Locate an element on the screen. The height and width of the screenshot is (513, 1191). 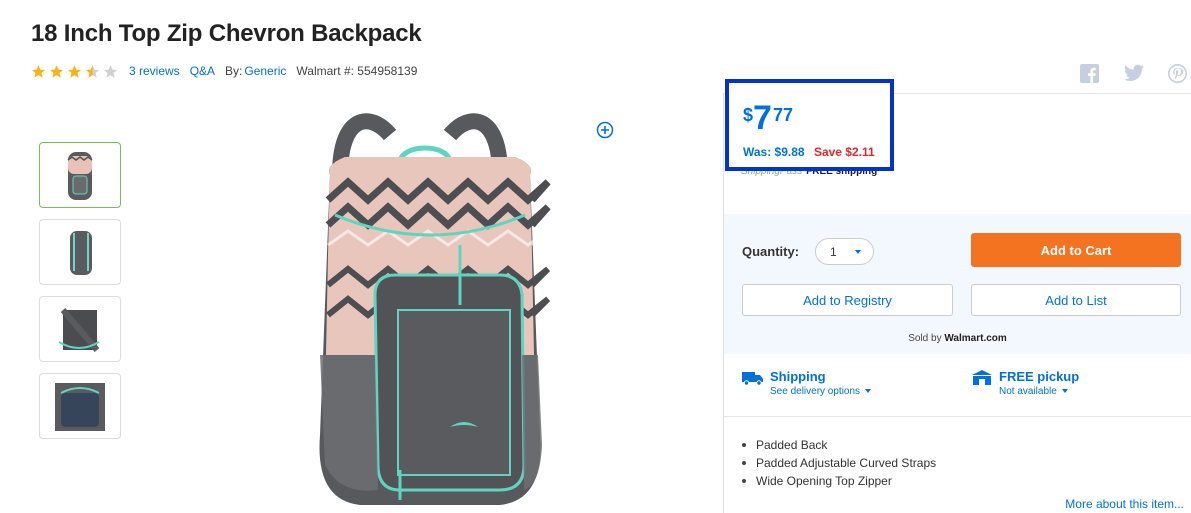
pickup-availability: Not available is located at coordinates (1039, 391).